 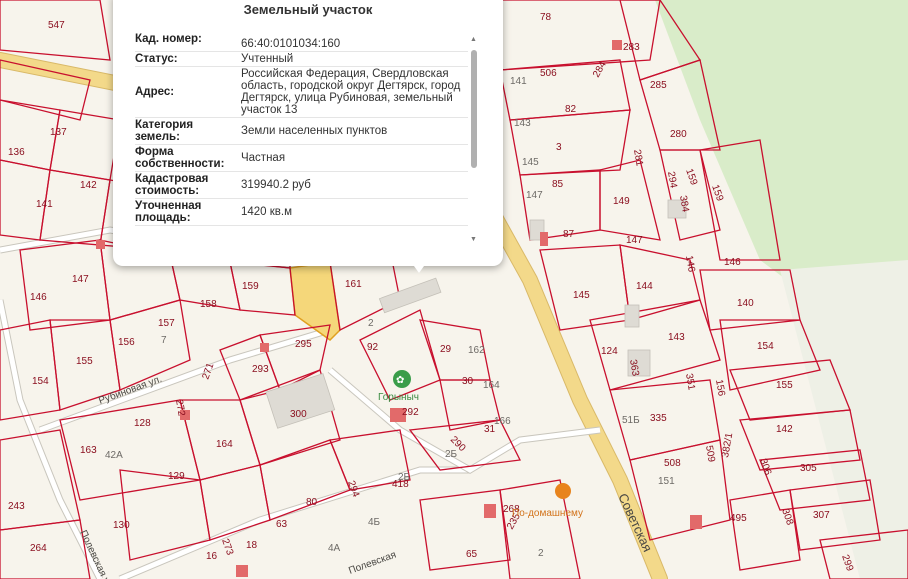 What do you see at coordinates (96, 554) in the screenshot?
I see `street-label-west: Полевская ул.` at bounding box center [96, 554].